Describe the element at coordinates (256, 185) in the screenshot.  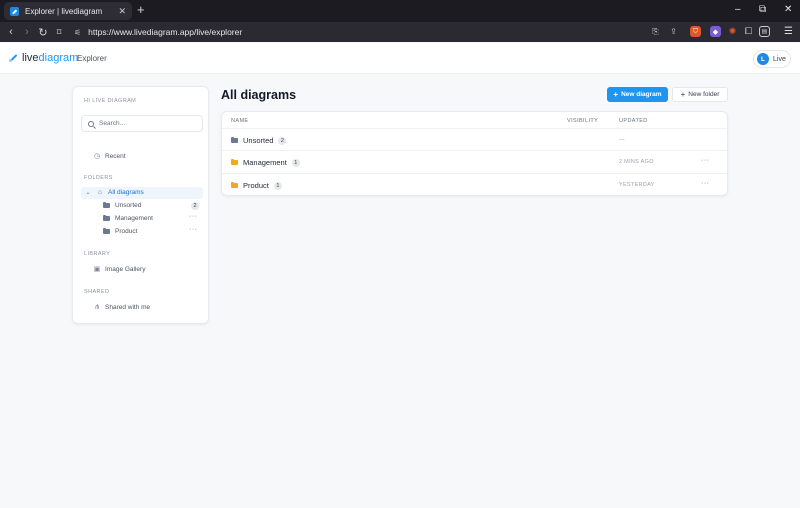
I see `row-name: Product` at that location.